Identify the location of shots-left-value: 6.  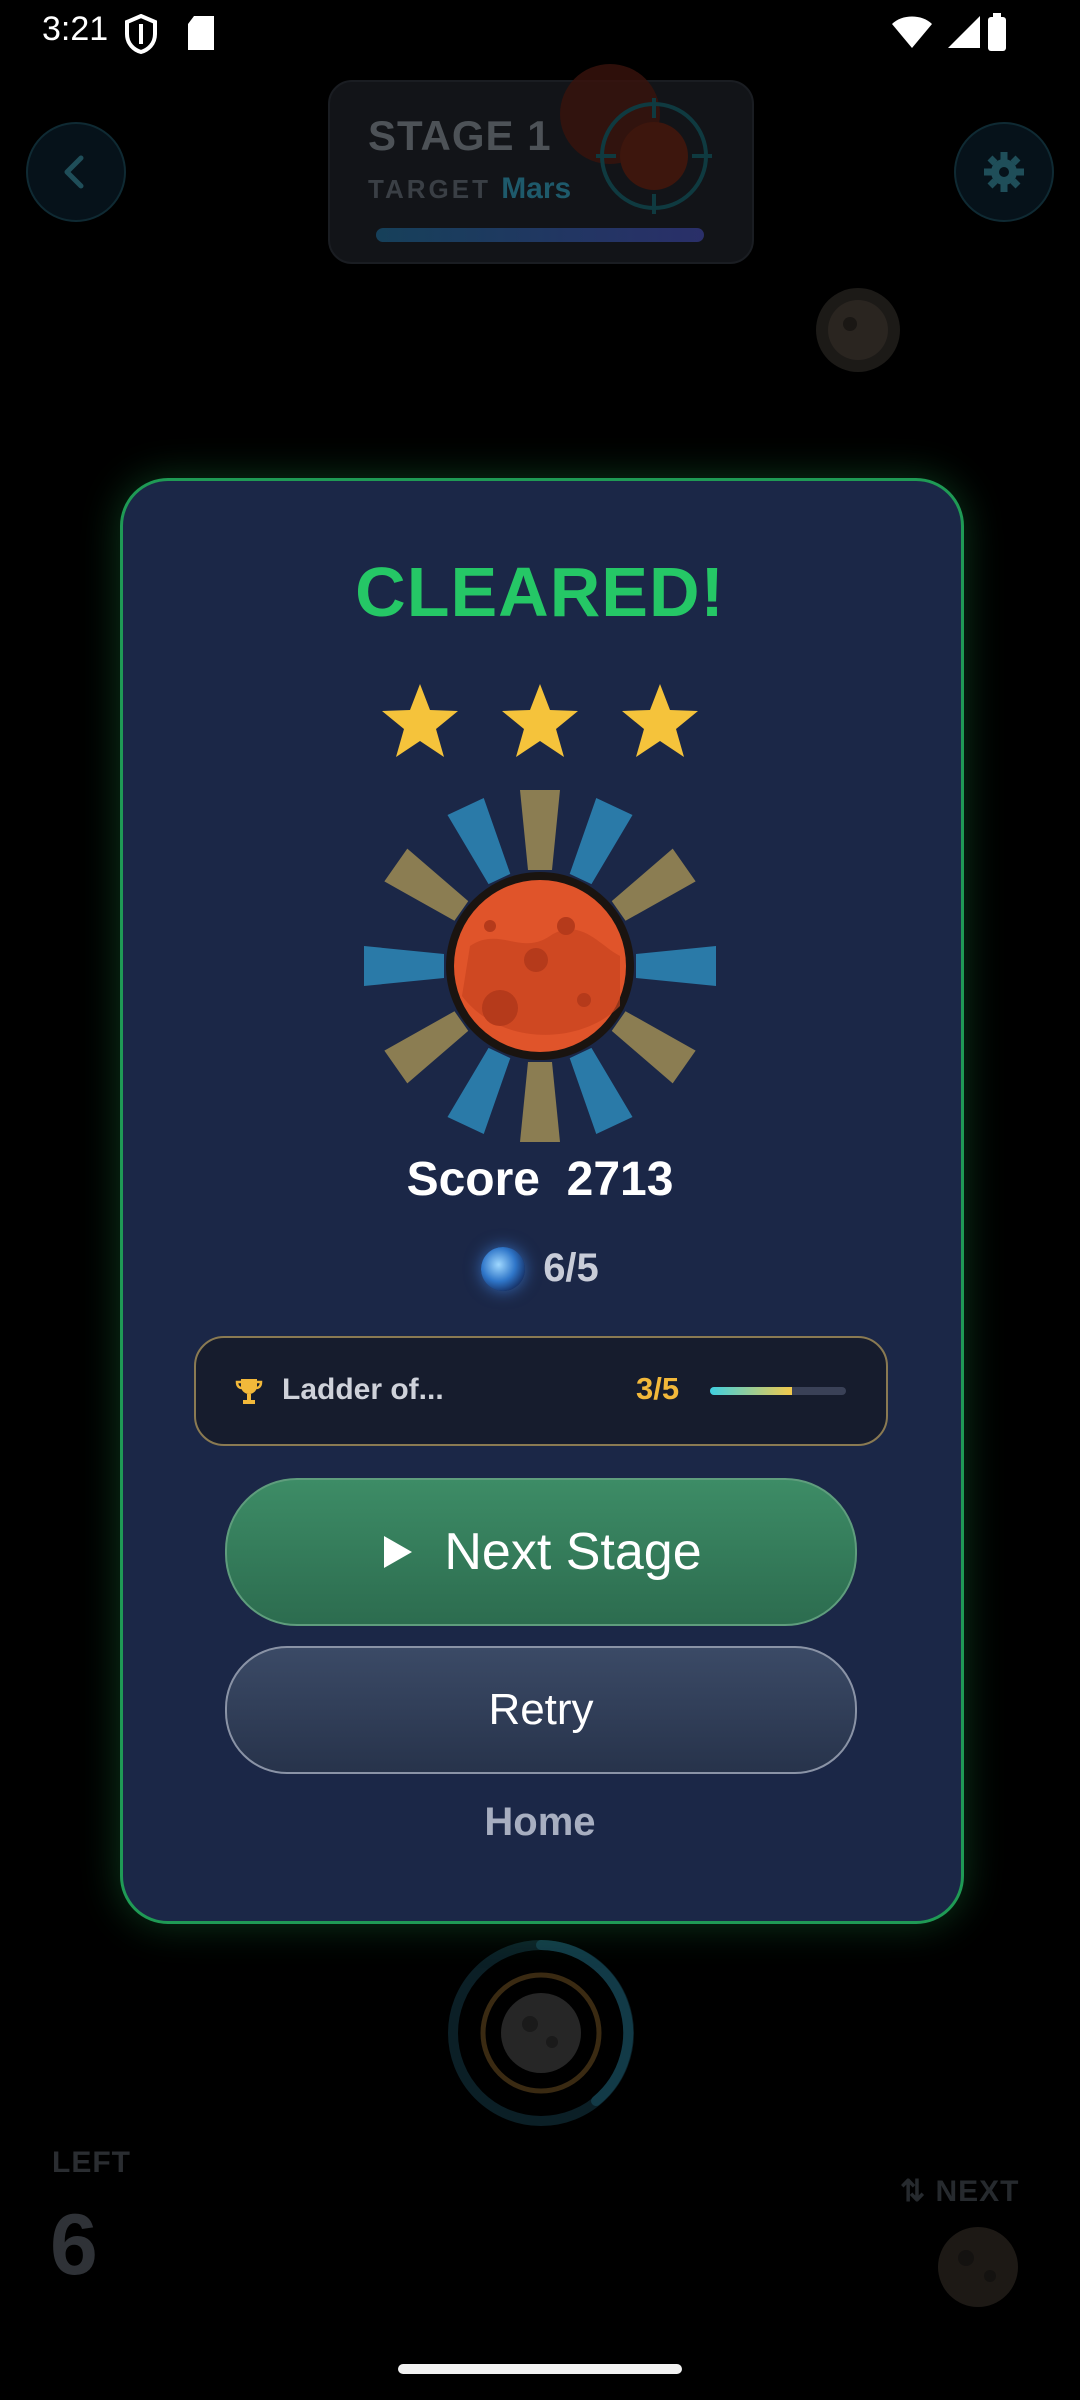
(74, 2245).